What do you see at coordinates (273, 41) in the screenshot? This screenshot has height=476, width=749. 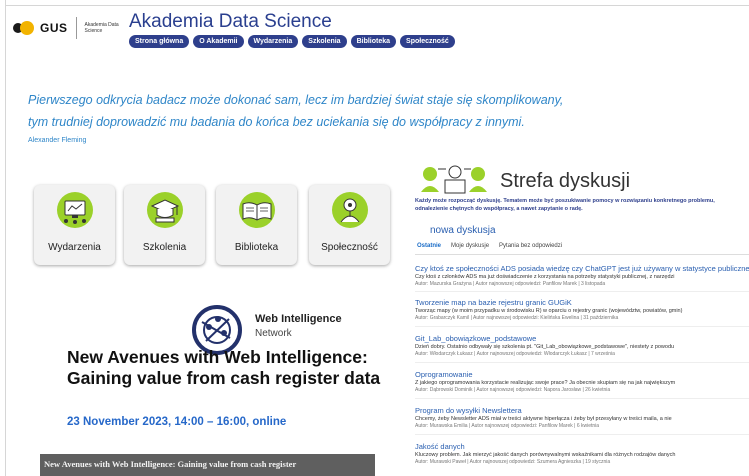 I see `nav-events: Wydarzenia` at bounding box center [273, 41].